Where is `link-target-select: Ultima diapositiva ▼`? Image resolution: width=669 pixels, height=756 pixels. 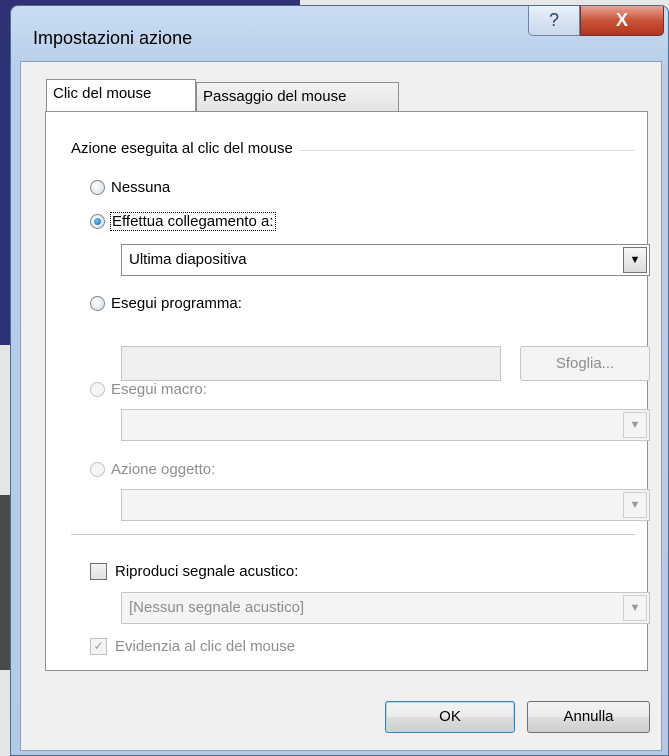
link-target-select: Ultima diapositiva ▼ is located at coordinates (385, 260).